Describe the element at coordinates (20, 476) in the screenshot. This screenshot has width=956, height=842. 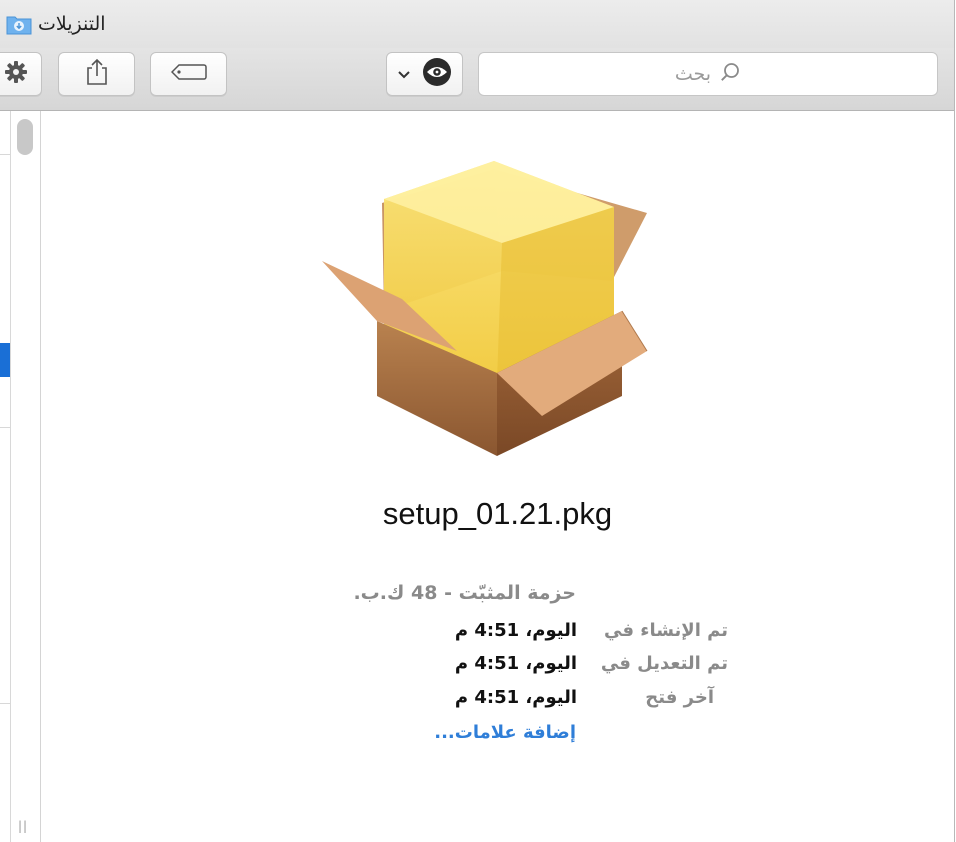
I see `sidebar-strip: ||` at that location.